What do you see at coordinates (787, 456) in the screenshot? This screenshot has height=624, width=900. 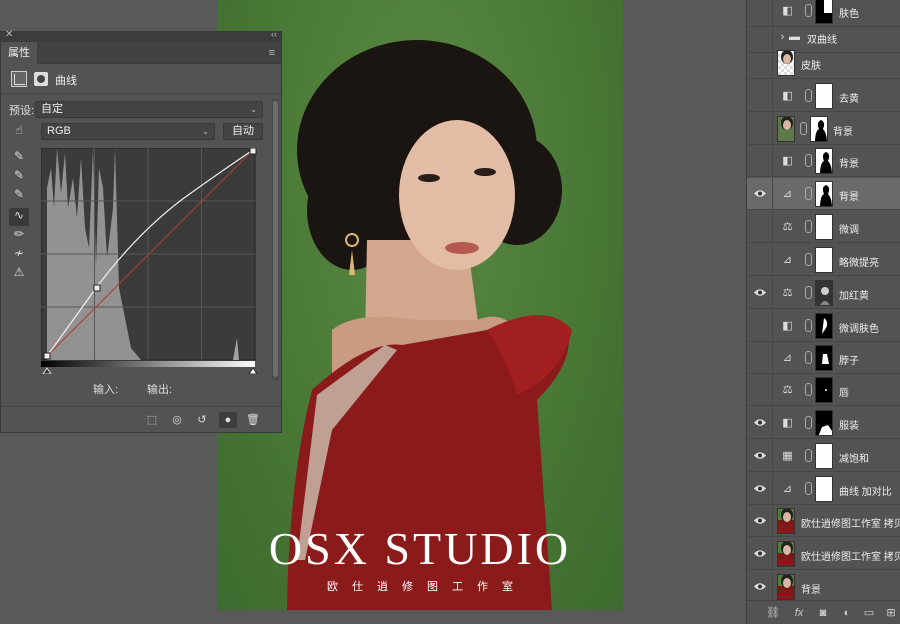 I see `saturation-adjustment-icon: ▦` at bounding box center [787, 456].